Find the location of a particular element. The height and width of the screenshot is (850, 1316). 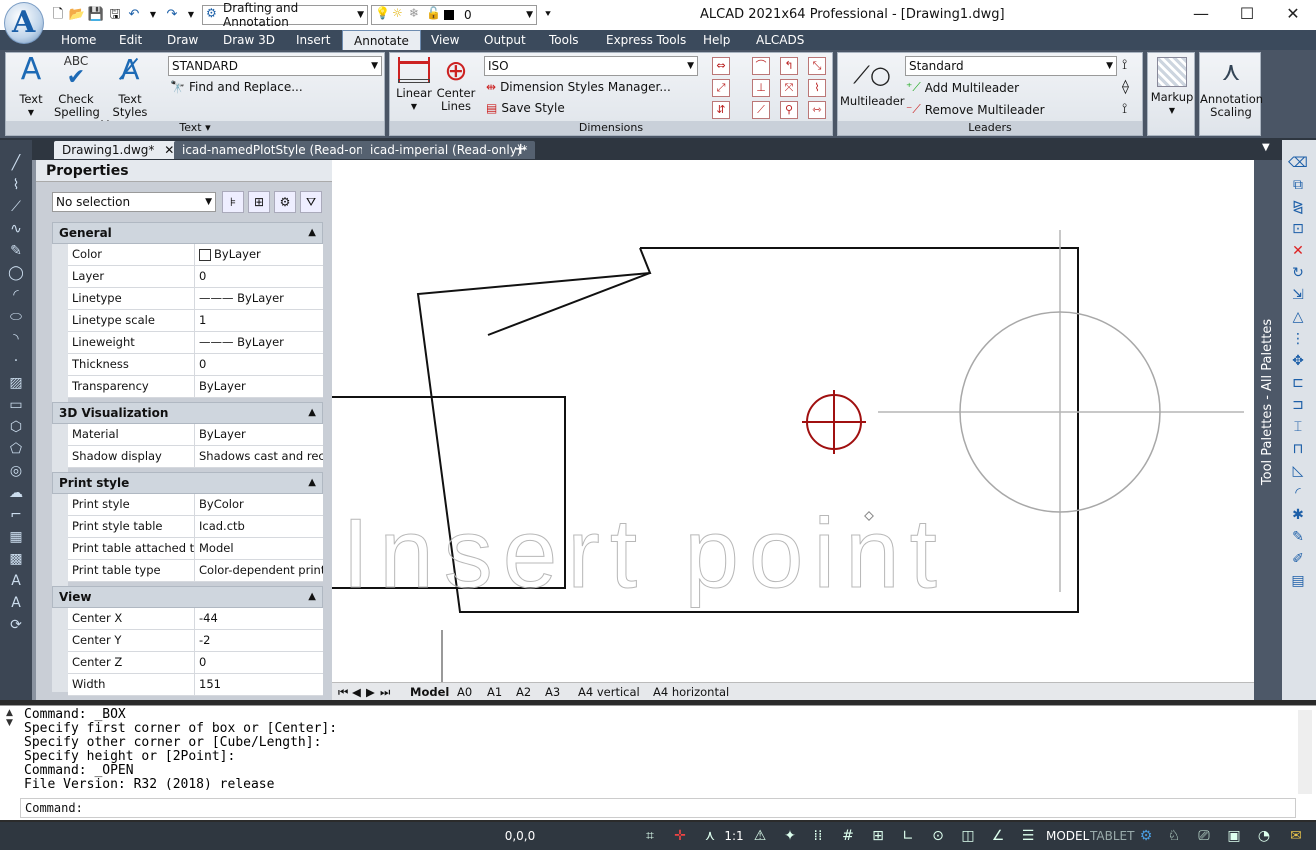

hardware-accel-icon: ▣ is located at coordinates (1234, 836).